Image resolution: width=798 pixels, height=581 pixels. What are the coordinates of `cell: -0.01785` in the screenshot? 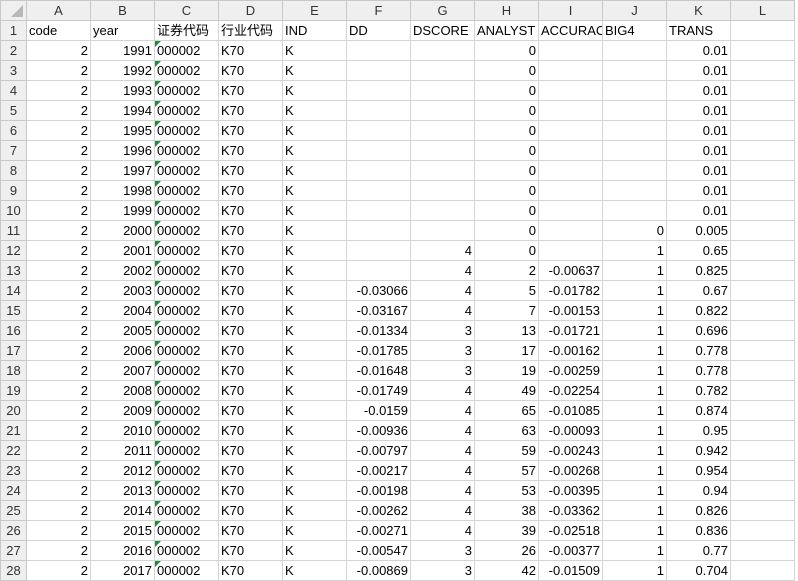 It's located at (378, 350).